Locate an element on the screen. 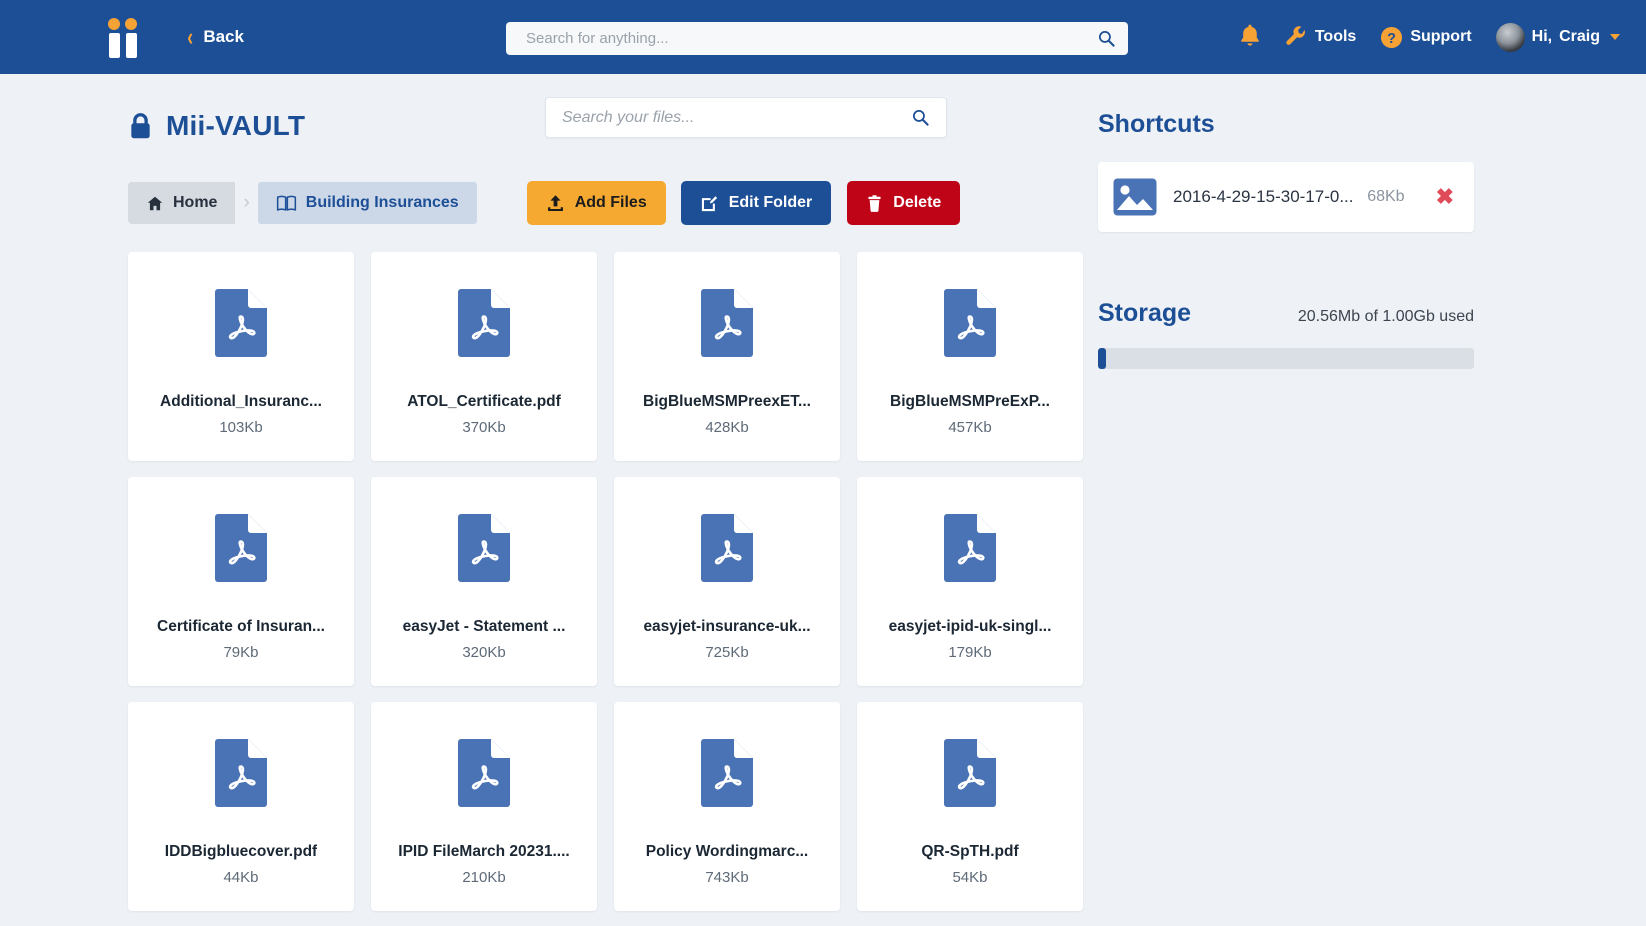  back-button-label: Back is located at coordinates (223, 36).